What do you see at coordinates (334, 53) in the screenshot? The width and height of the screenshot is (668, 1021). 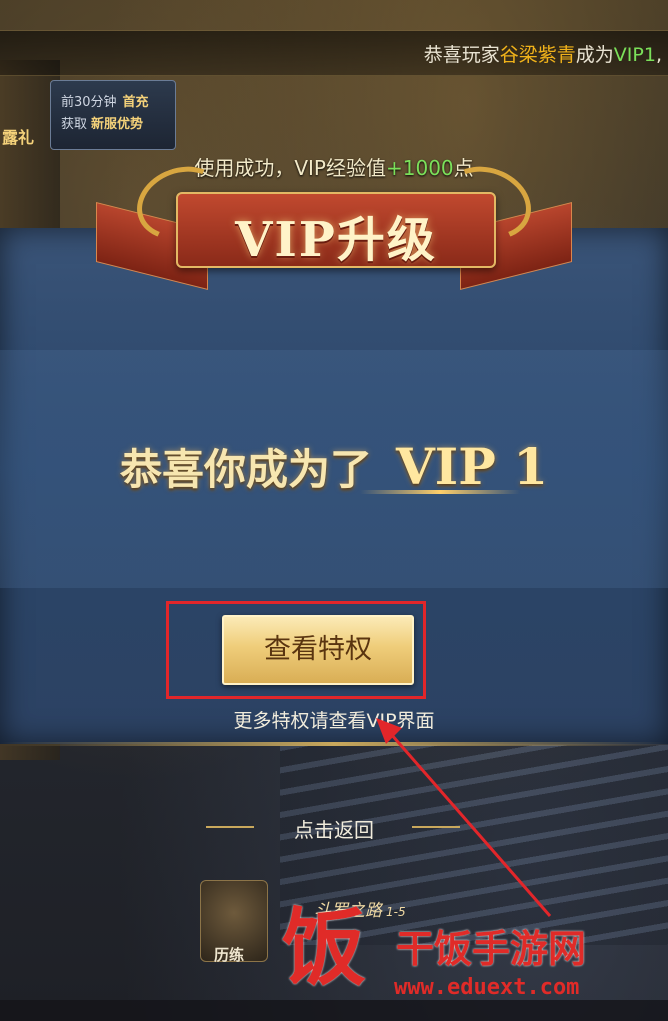 I see `broadcast-marquee: 恭喜玩家谷梁紫青成为VIP1,` at bounding box center [334, 53].